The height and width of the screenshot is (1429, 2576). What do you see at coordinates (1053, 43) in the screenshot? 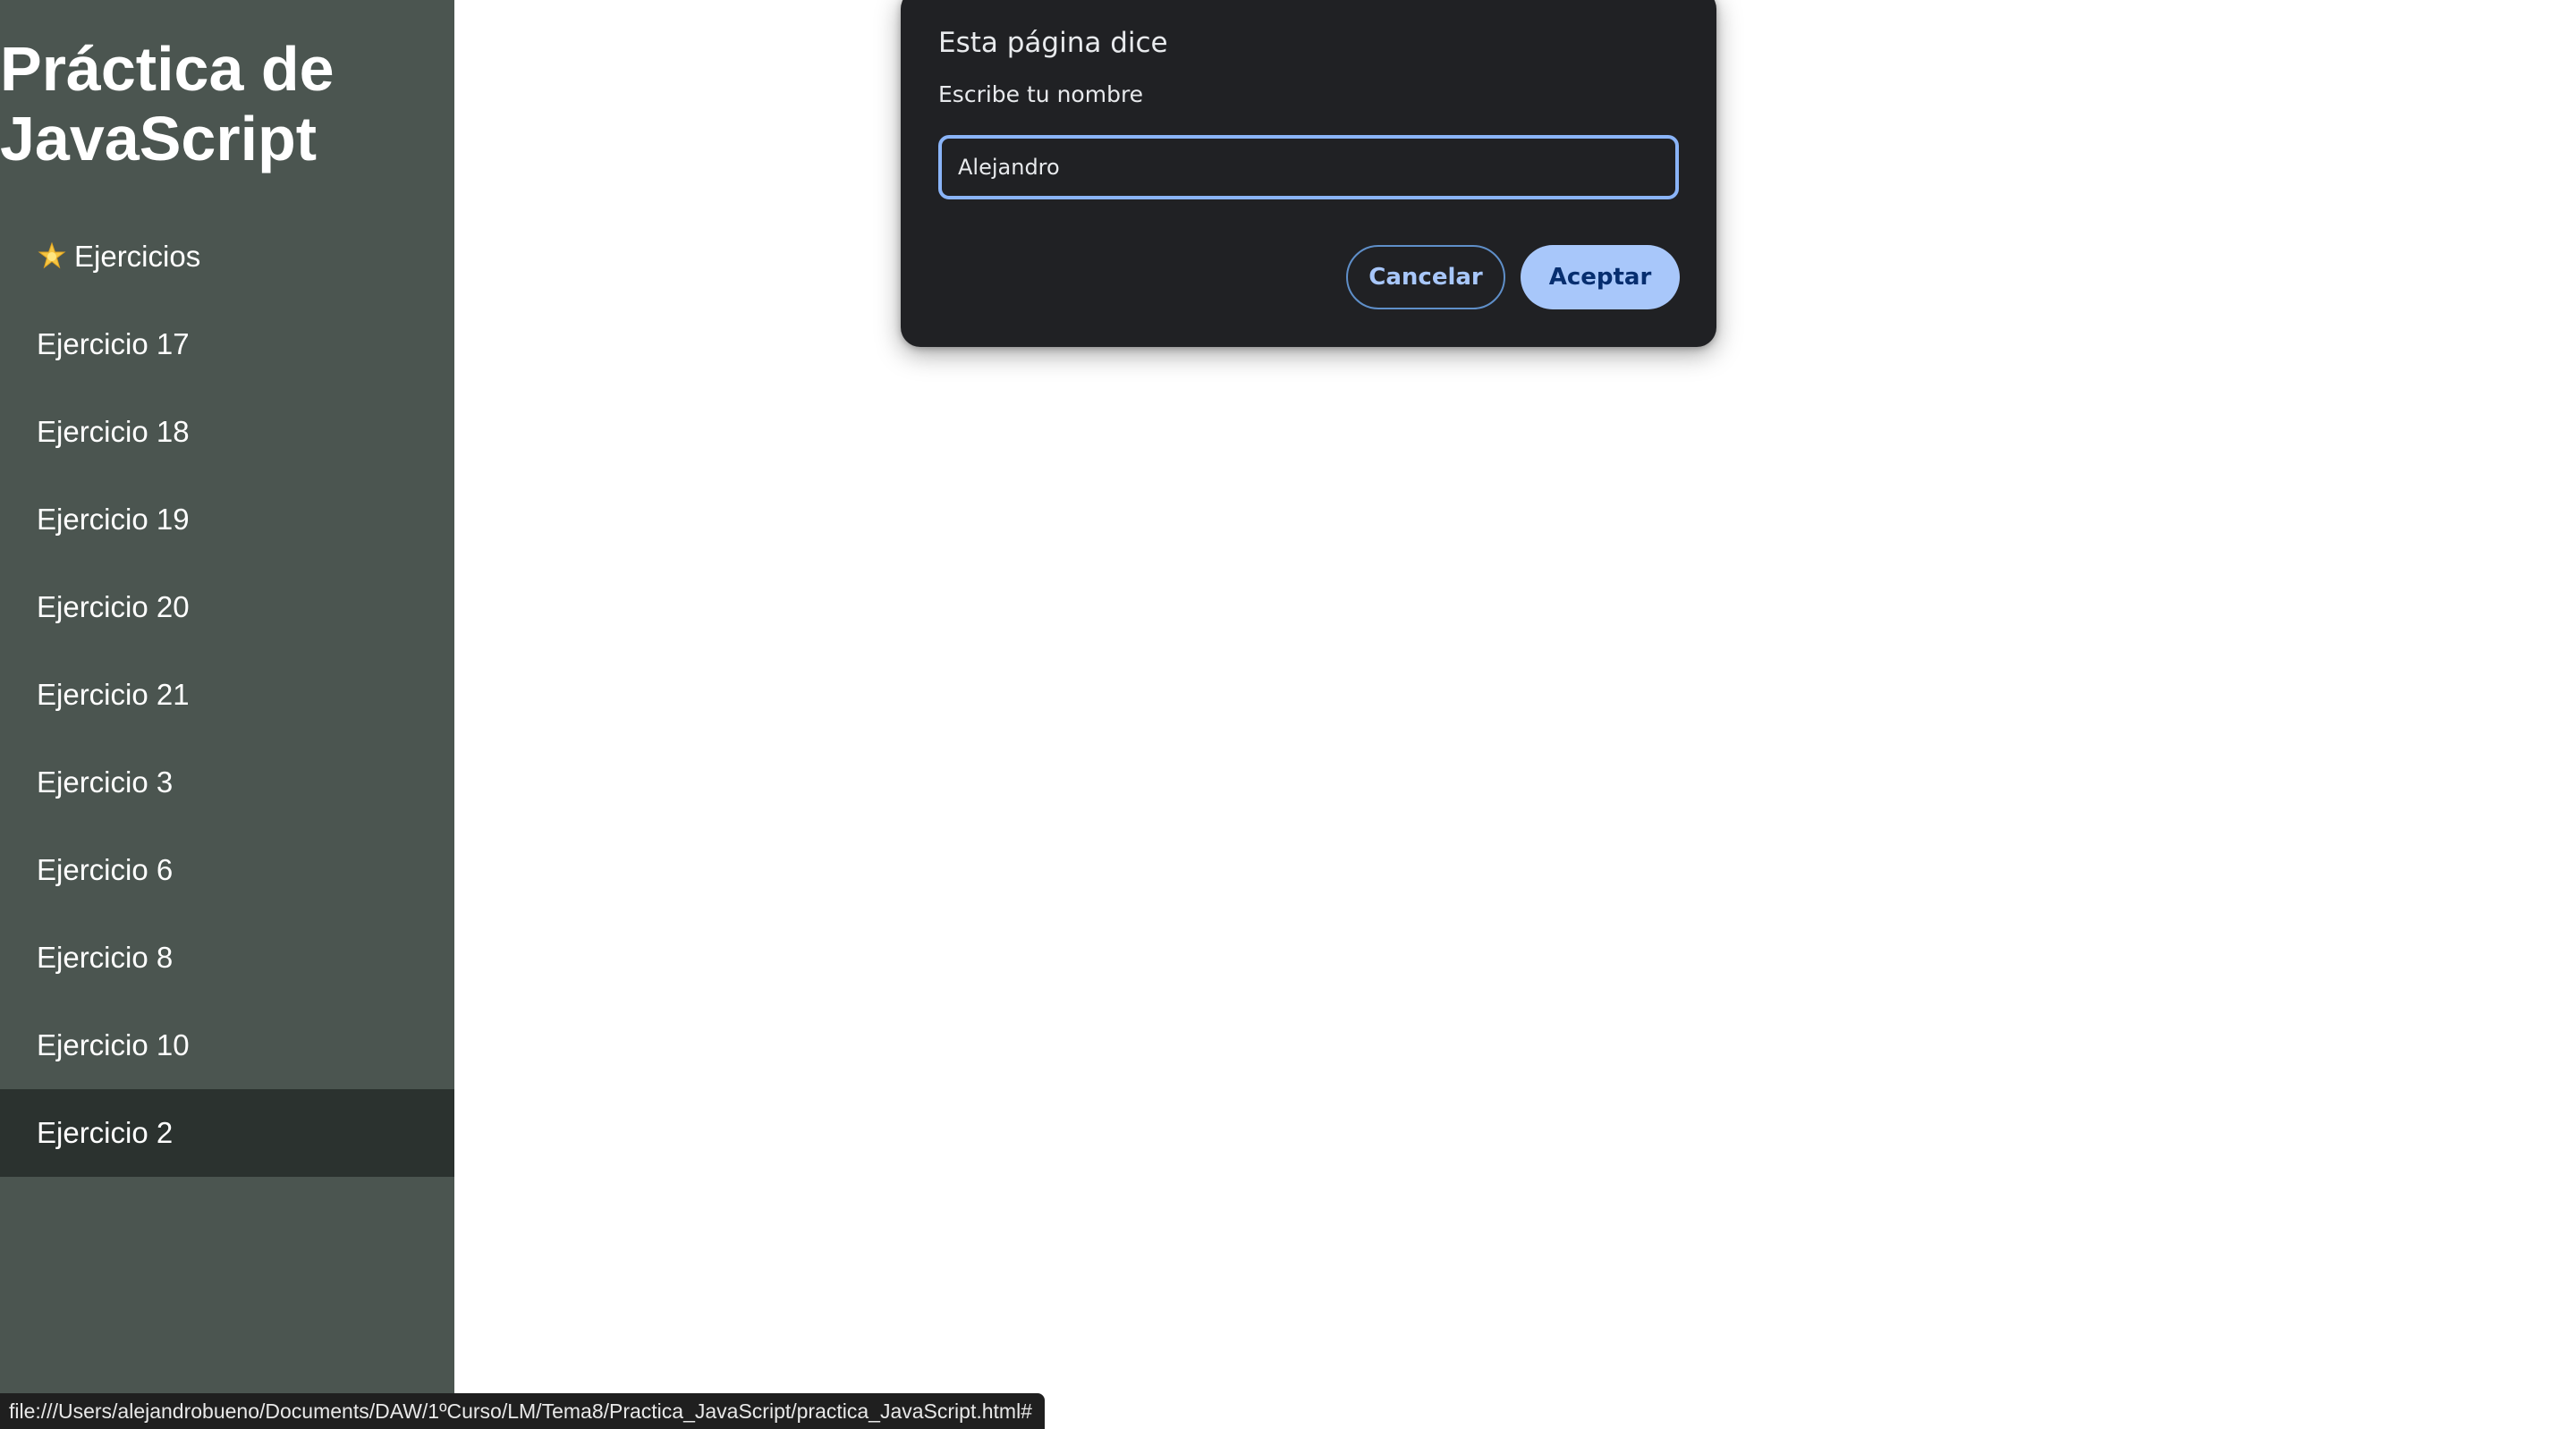
I see `dialog-title: Esta página dice` at bounding box center [1053, 43].